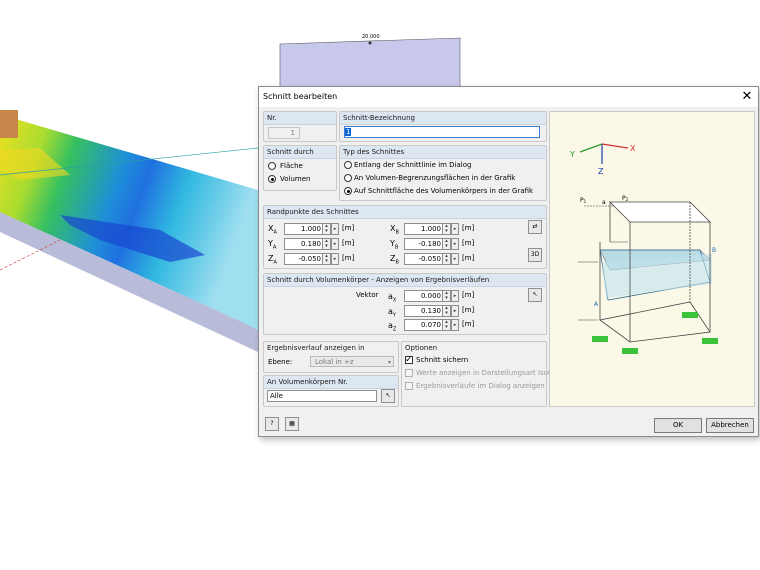 This screenshot has height=570, width=760. What do you see at coordinates (424, 244) in the screenshot?
I see `yb-input: -0.180` at bounding box center [424, 244].